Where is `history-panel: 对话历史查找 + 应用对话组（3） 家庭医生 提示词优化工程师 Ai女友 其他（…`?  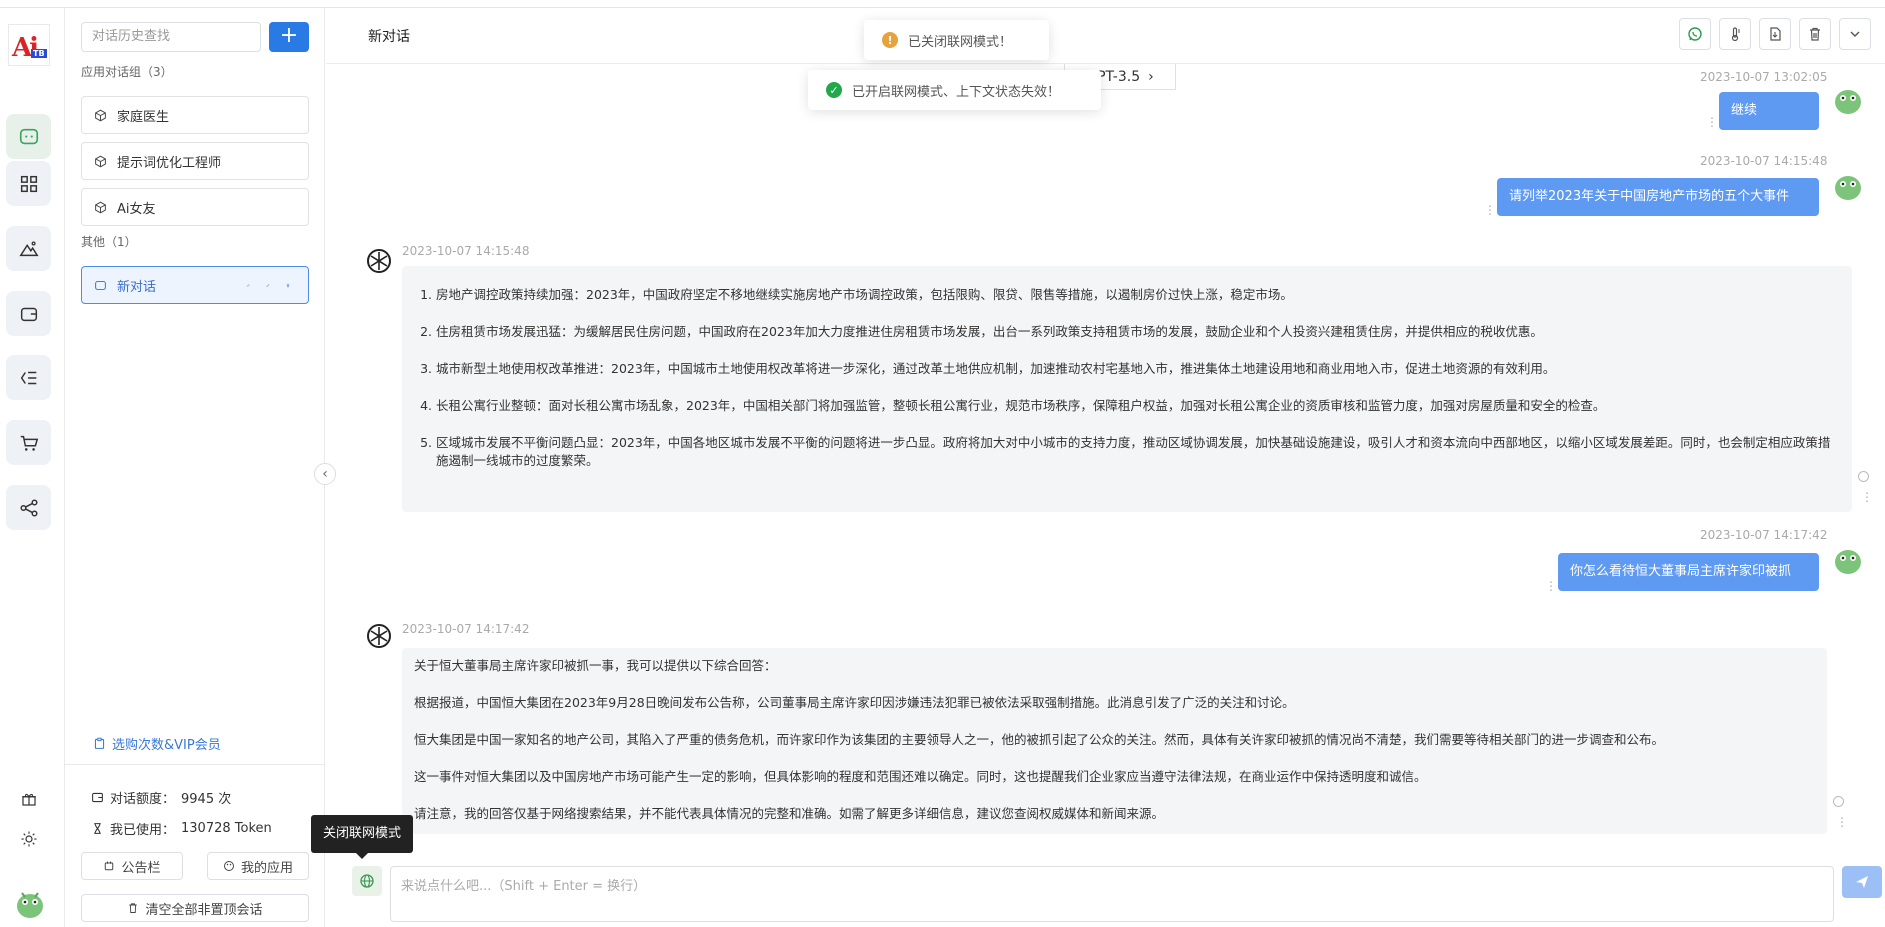 history-panel: 对话历史查找 + 应用对话组（3） 家庭医生 提示词优化工程师 Ai女友 其他（… is located at coordinates (195, 467).